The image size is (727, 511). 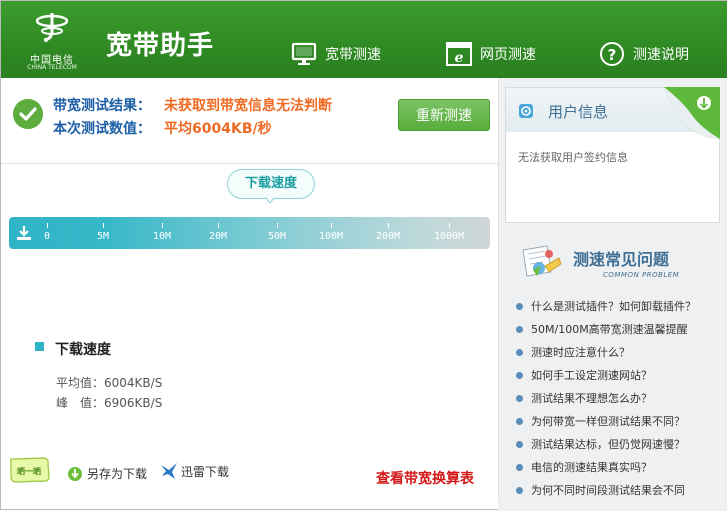 I want to click on svg-text: e, so click(x=459, y=58).